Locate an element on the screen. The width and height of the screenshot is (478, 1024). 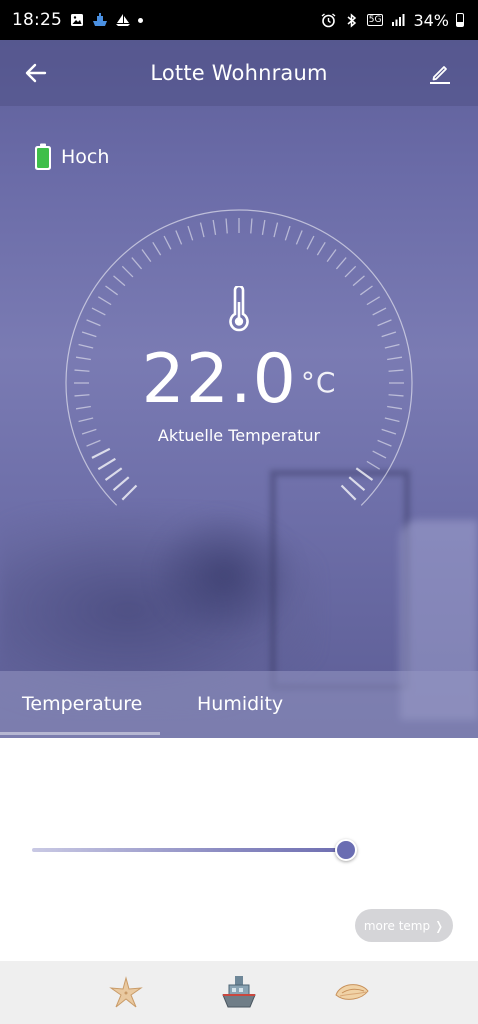
tab-humidity: Humidity is located at coordinates (240, 704).